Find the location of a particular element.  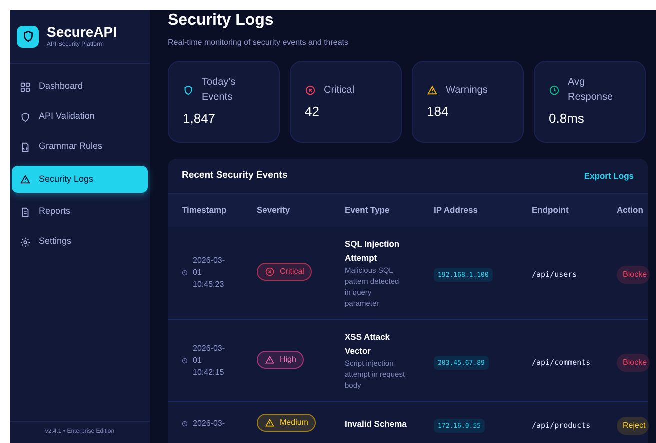

column-header: Event Type is located at coordinates (368, 210).